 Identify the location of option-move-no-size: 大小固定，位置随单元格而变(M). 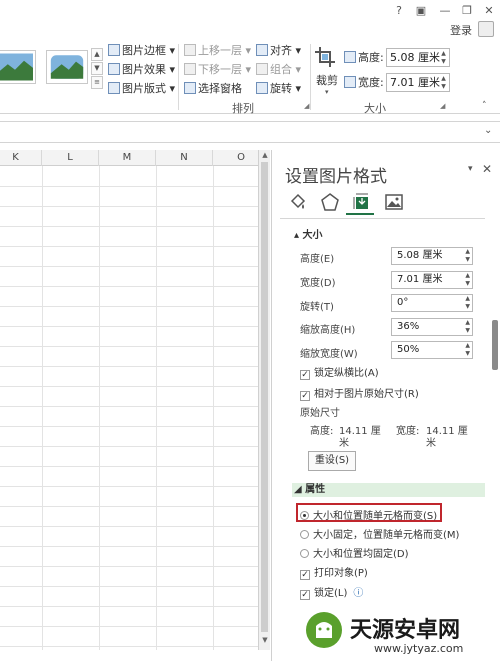
(379, 533).